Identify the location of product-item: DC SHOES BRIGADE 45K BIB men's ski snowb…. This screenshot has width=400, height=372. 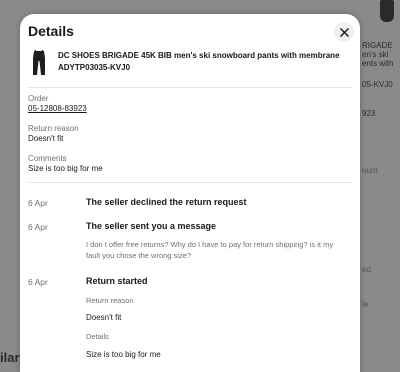
(190, 66).